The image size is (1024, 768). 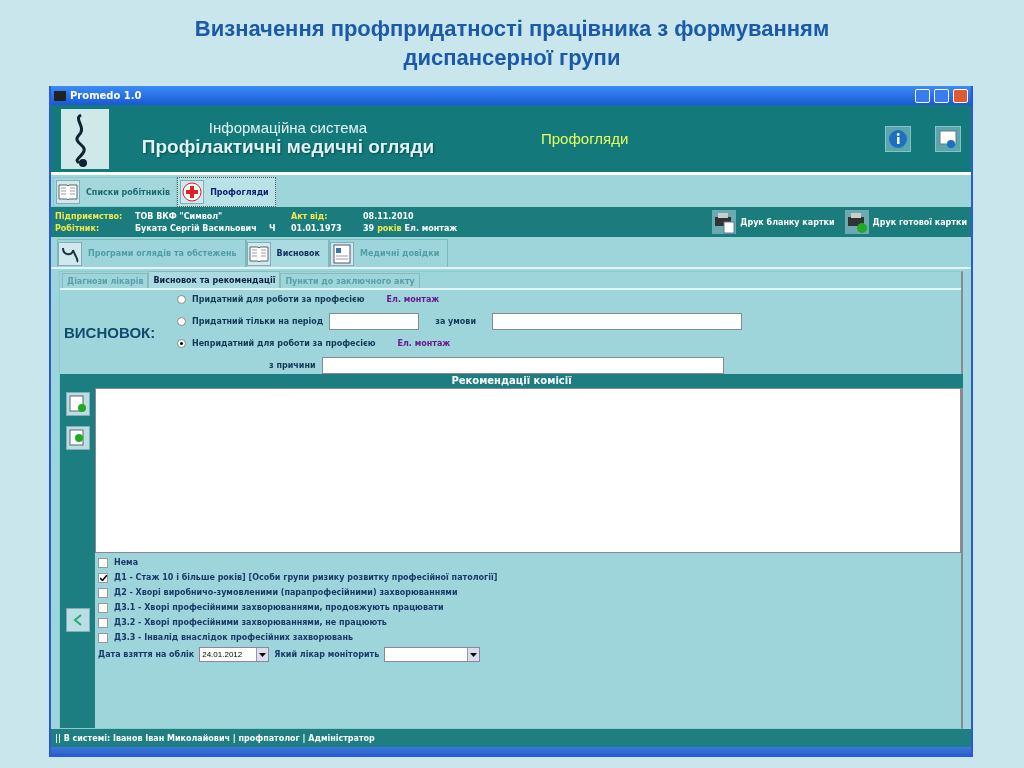 I want to click on checkbox-label: Д3.2 - Хворі професійними захворюваннями, не працюють, so click(x=250, y=622).